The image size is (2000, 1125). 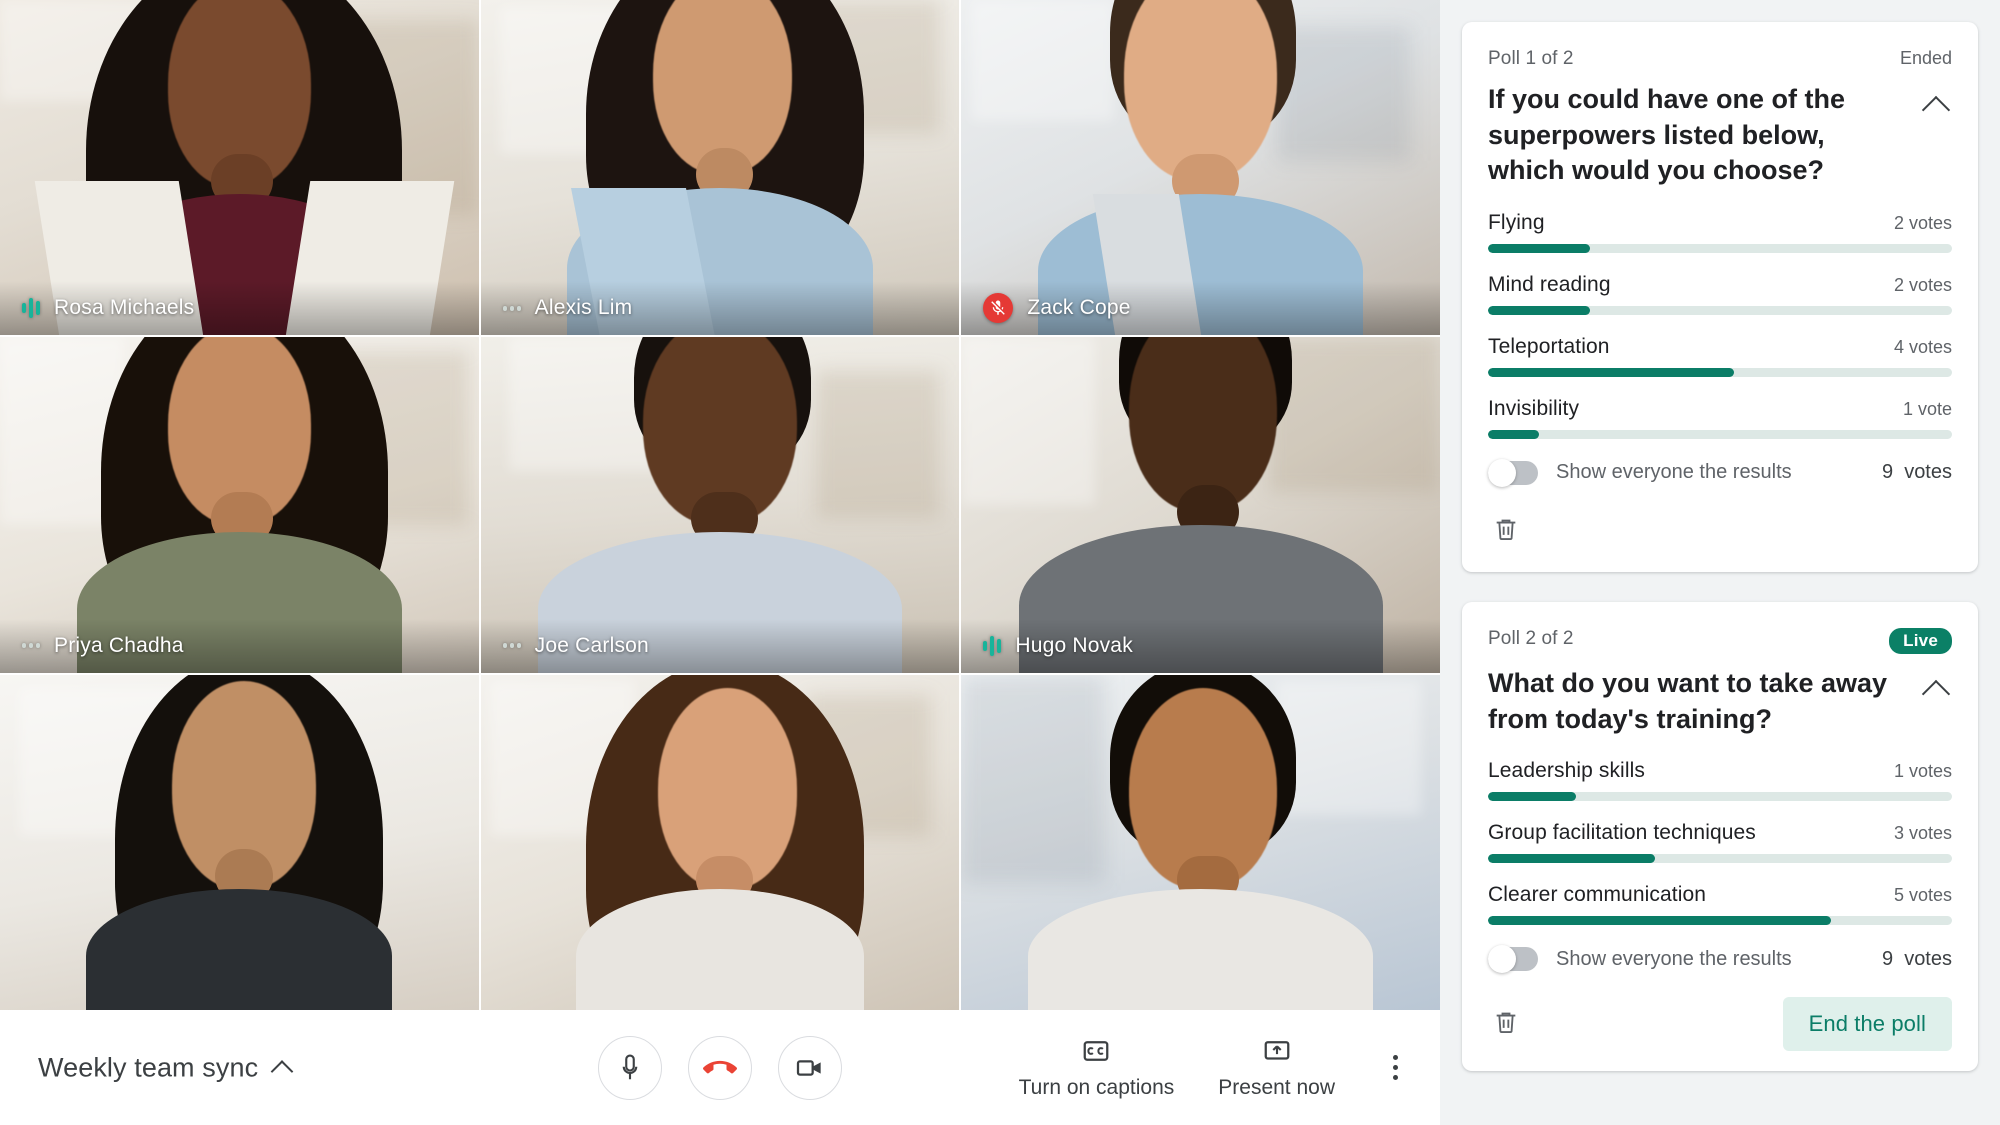 I want to click on poll-option: Mind reading 2 votes, so click(x=1720, y=294).